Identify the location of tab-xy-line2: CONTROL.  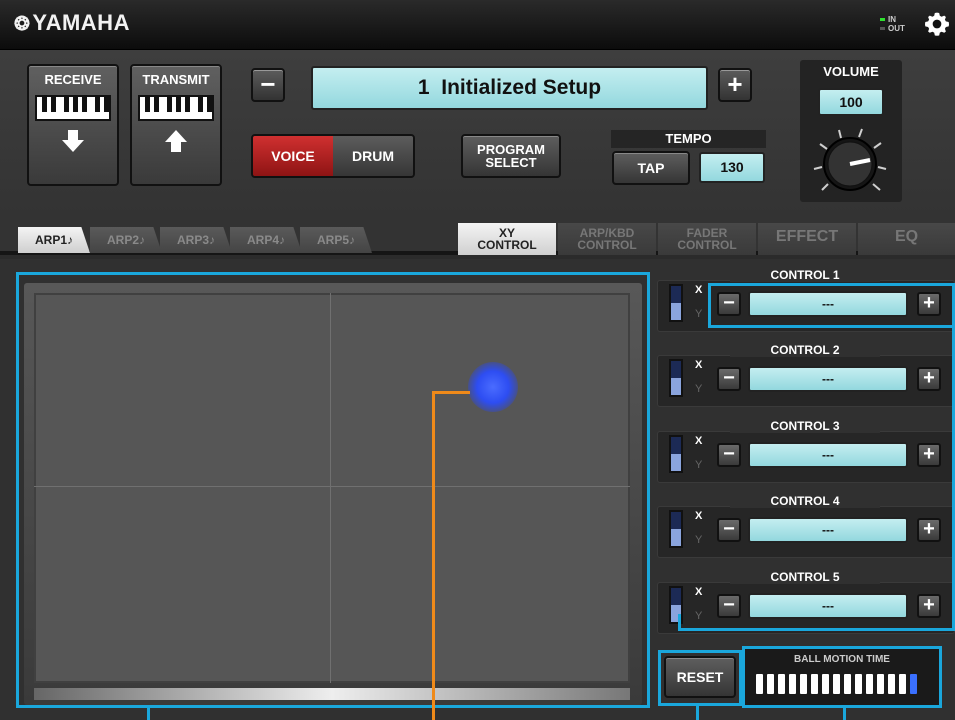
(507, 245).